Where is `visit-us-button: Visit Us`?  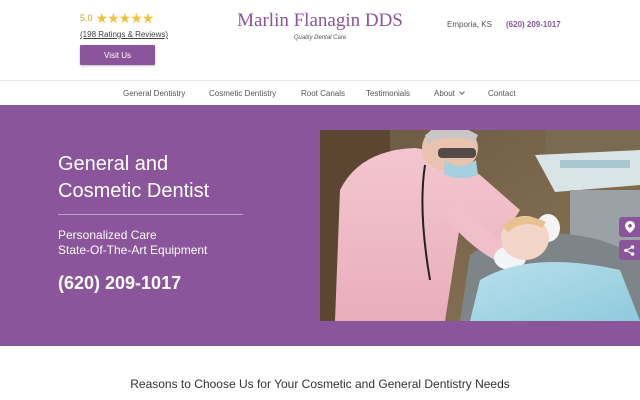 visit-us-button: Visit Us is located at coordinates (117, 55).